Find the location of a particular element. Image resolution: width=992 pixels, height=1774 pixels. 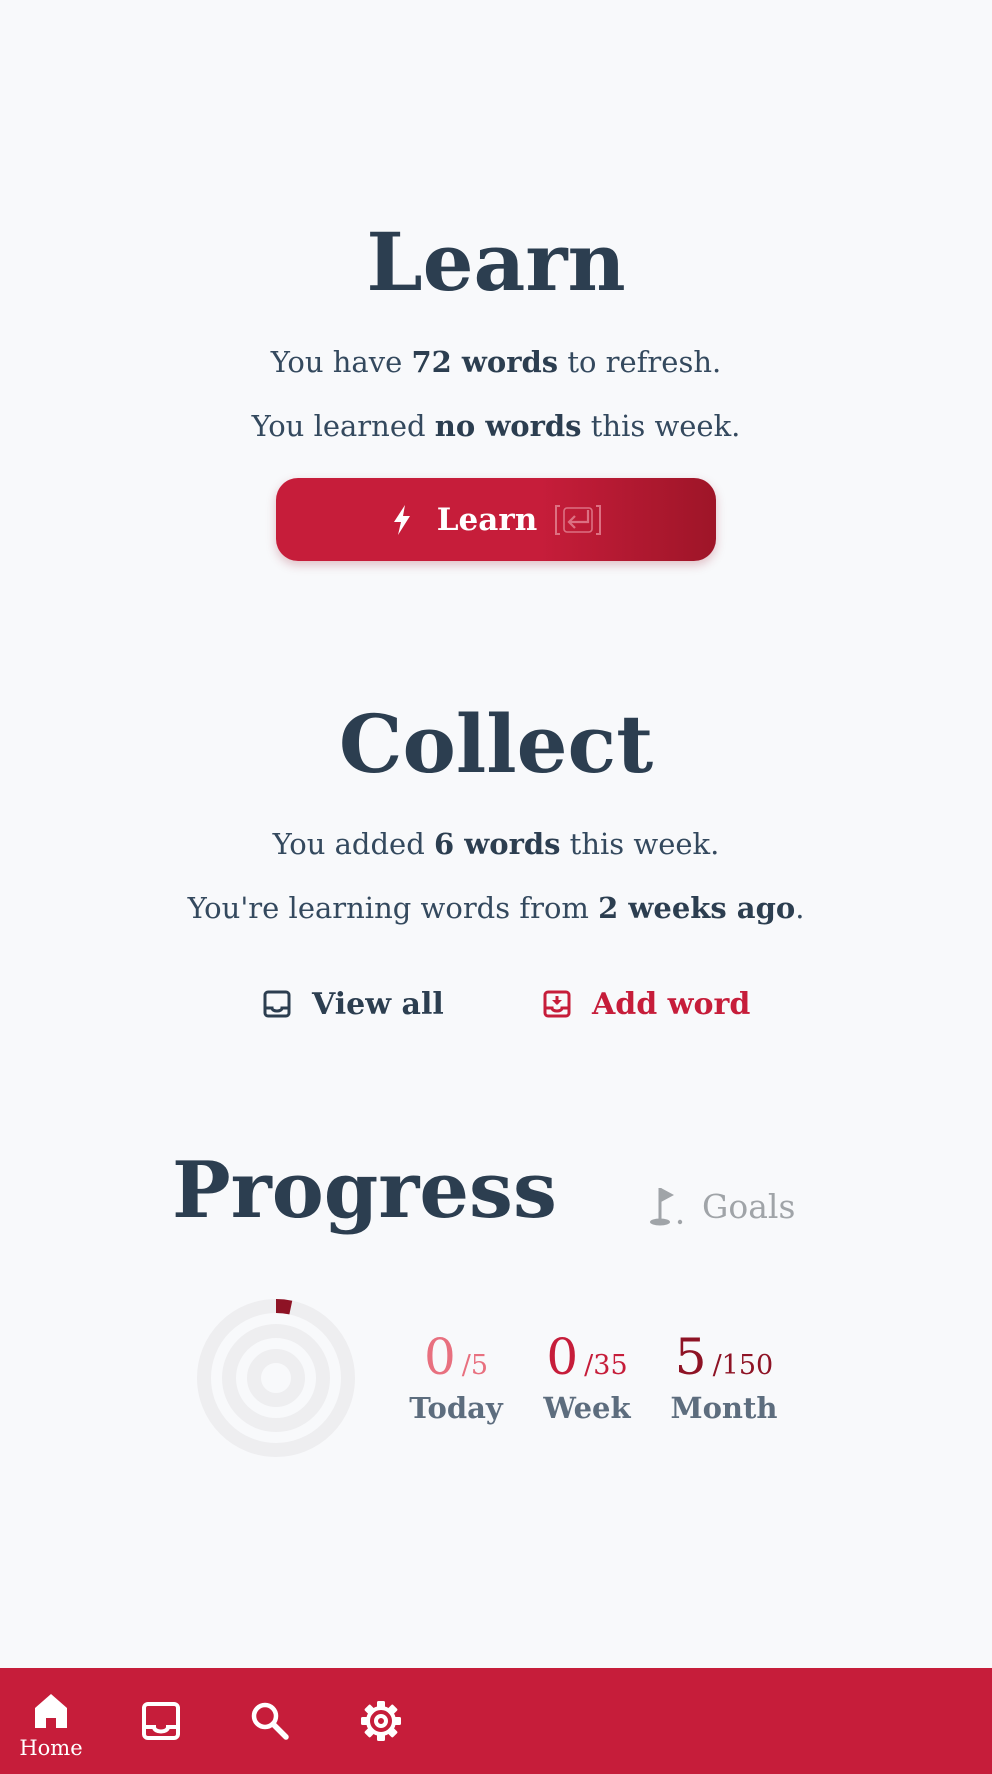

nav-item-settings is located at coordinates (381, 1721).